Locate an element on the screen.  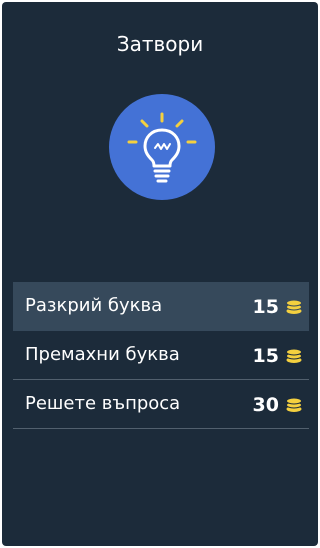
option-reveal-letter: Разкрий буква 15 is located at coordinates (161, 306).